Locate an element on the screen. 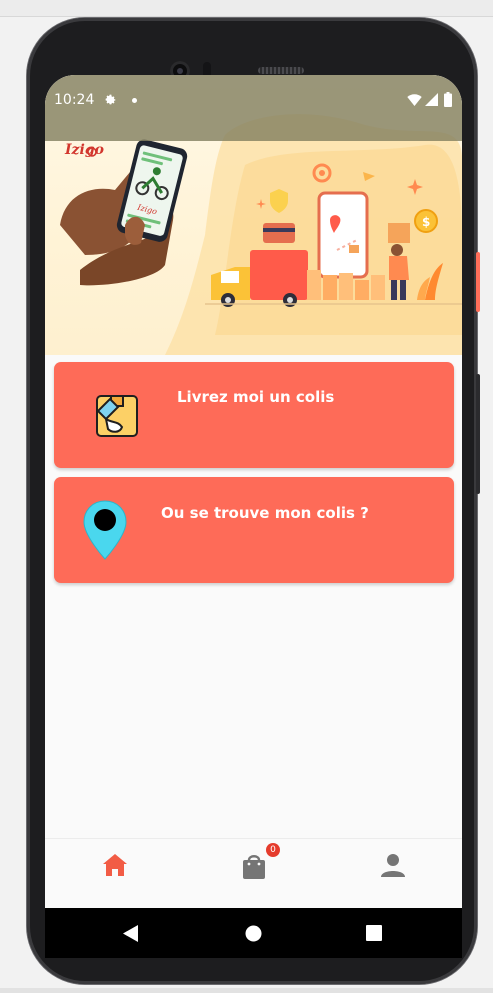 The image size is (493, 993). system-navigation-bar is located at coordinates (253, 933).